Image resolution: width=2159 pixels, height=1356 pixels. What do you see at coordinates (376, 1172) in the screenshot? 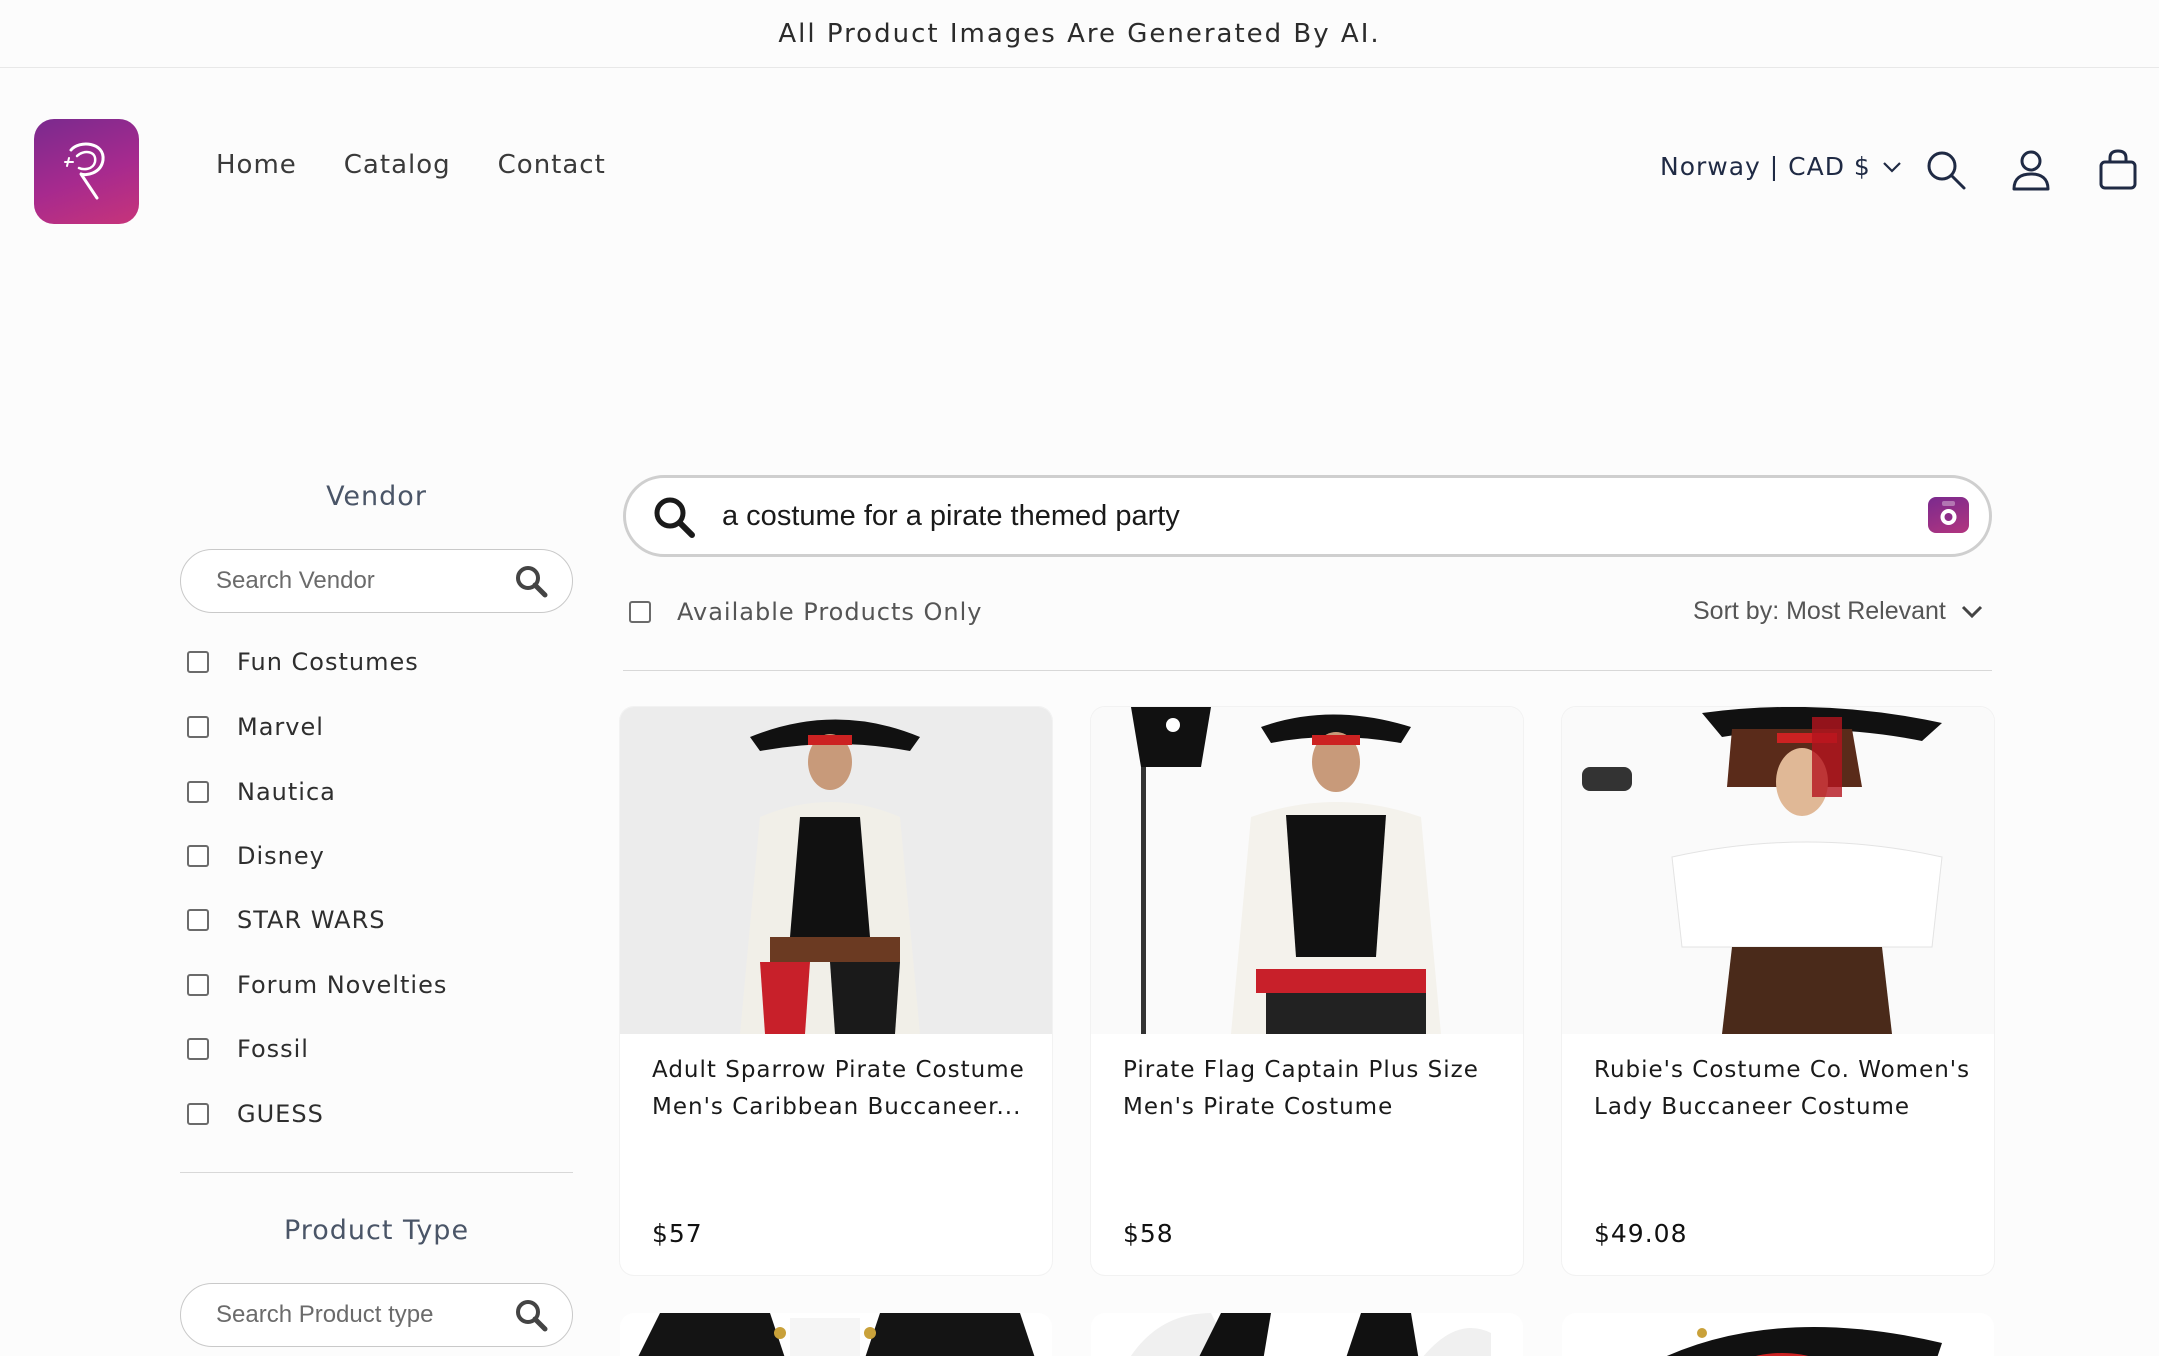
I see `facet-divider` at bounding box center [376, 1172].